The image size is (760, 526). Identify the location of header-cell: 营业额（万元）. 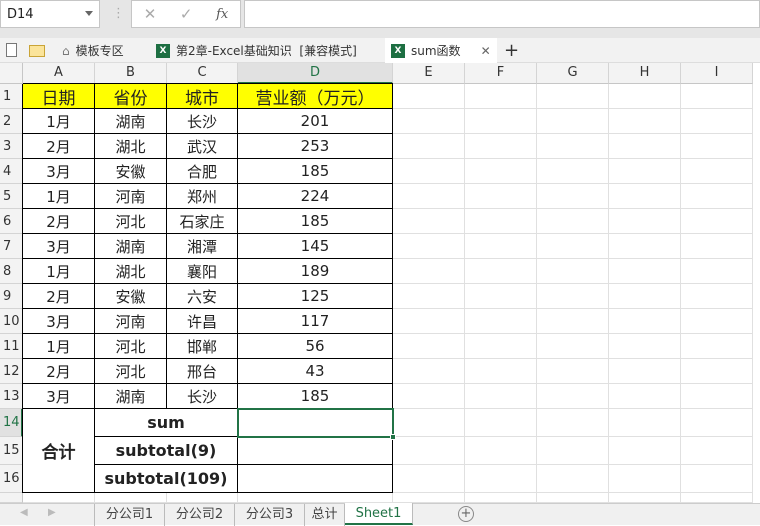
(315, 96).